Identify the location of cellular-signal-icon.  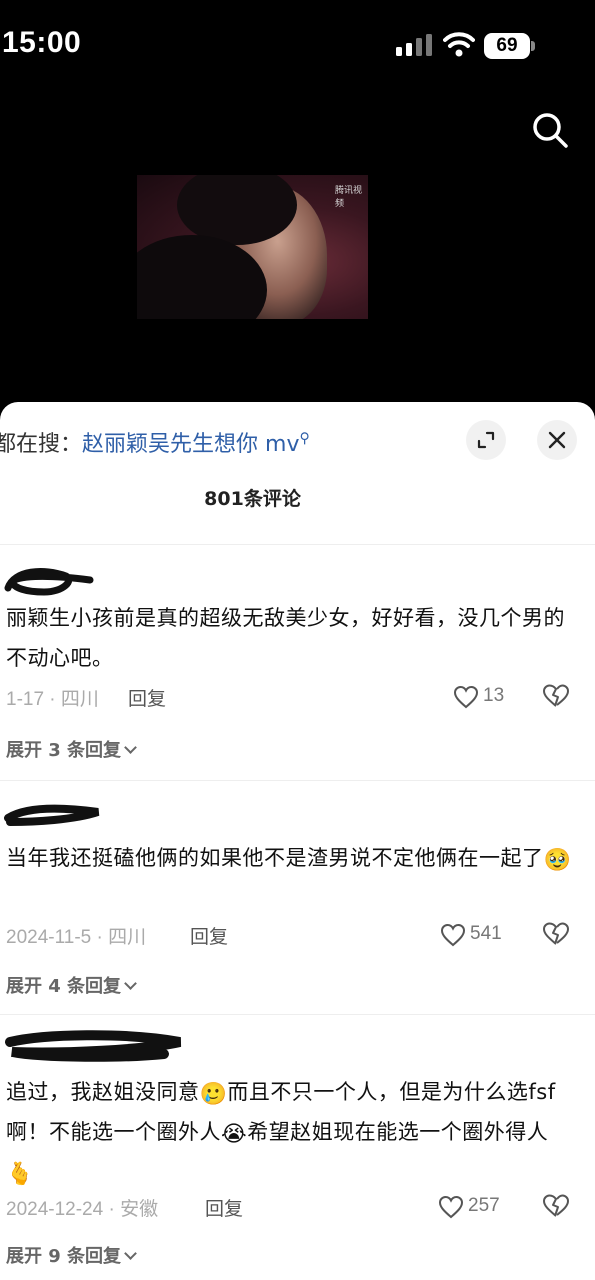
(414, 45).